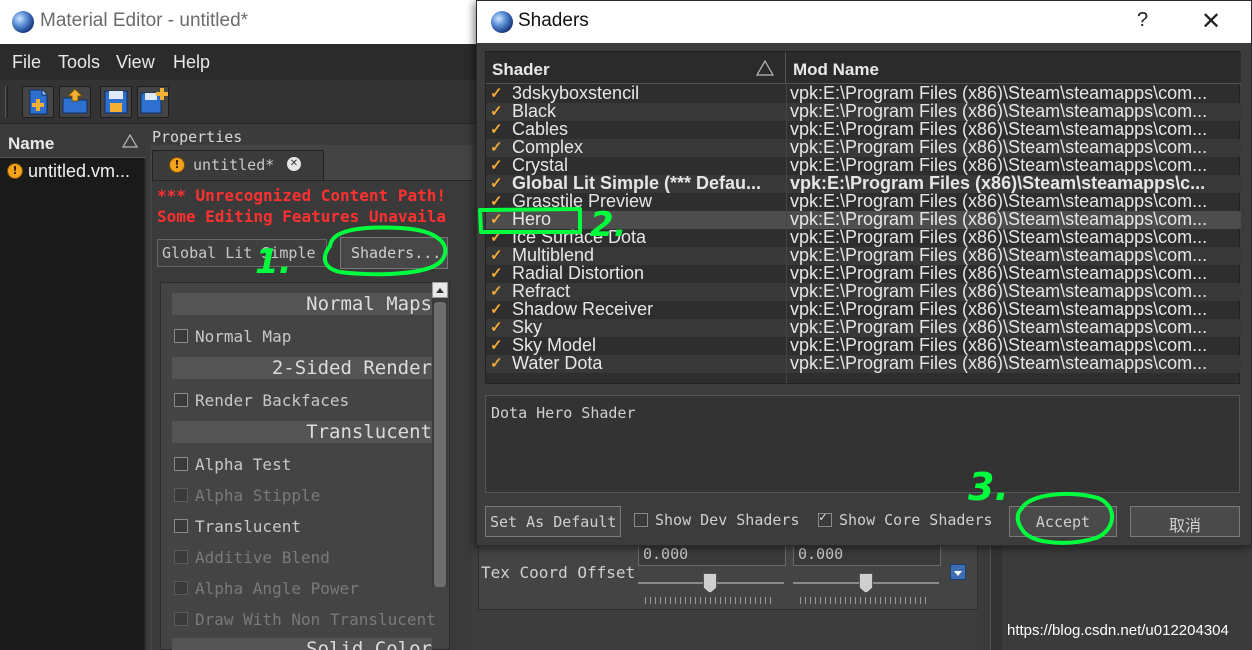 The height and width of the screenshot is (650, 1252). Describe the element at coordinates (294, 164) in the screenshot. I see `close-tab-icon: ✕` at that location.